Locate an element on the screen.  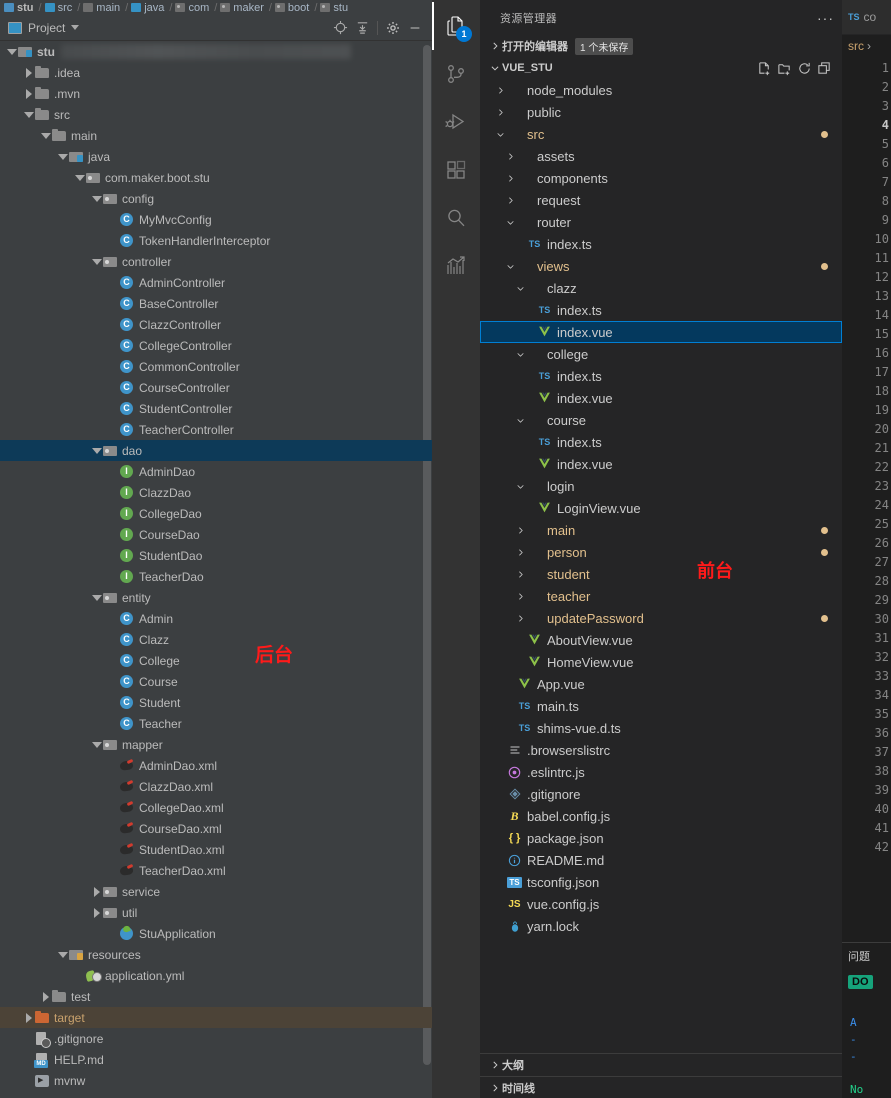
file-tree-row: .eslintrc.js is located at coordinates (661, 772).